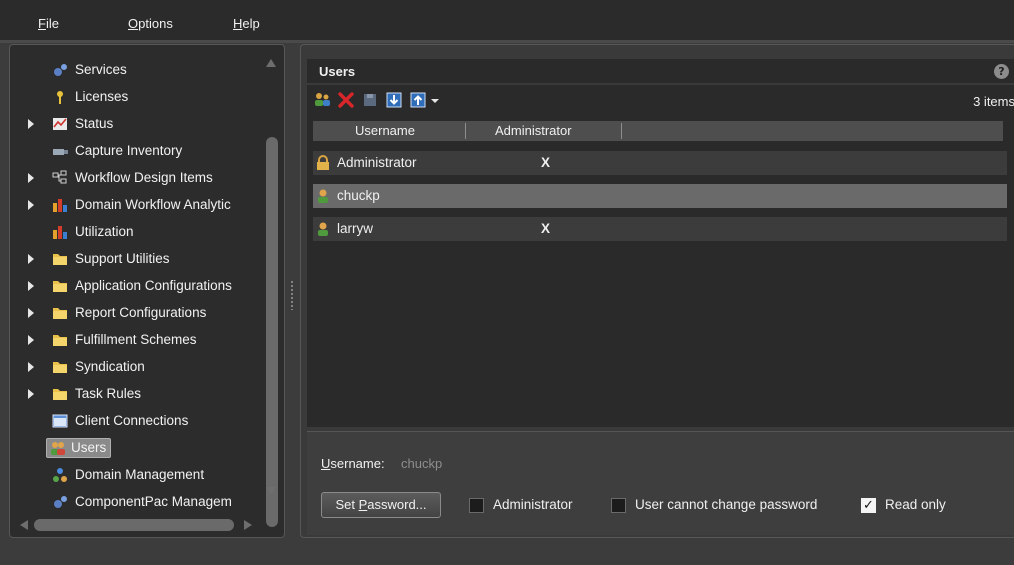  Describe the element at coordinates (272, 332) in the screenshot. I see `vertical-scrollbar-thumb` at that location.